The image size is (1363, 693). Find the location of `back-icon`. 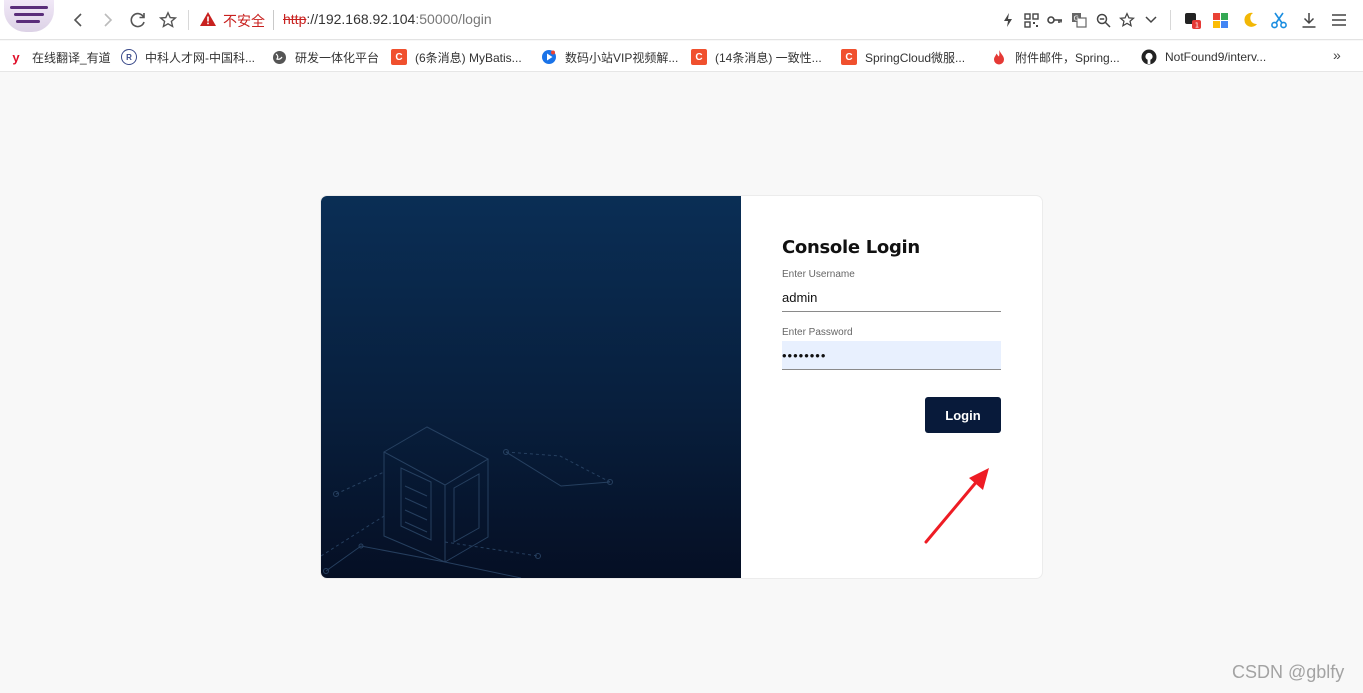

back-icon is located at coordinates (78, 20).